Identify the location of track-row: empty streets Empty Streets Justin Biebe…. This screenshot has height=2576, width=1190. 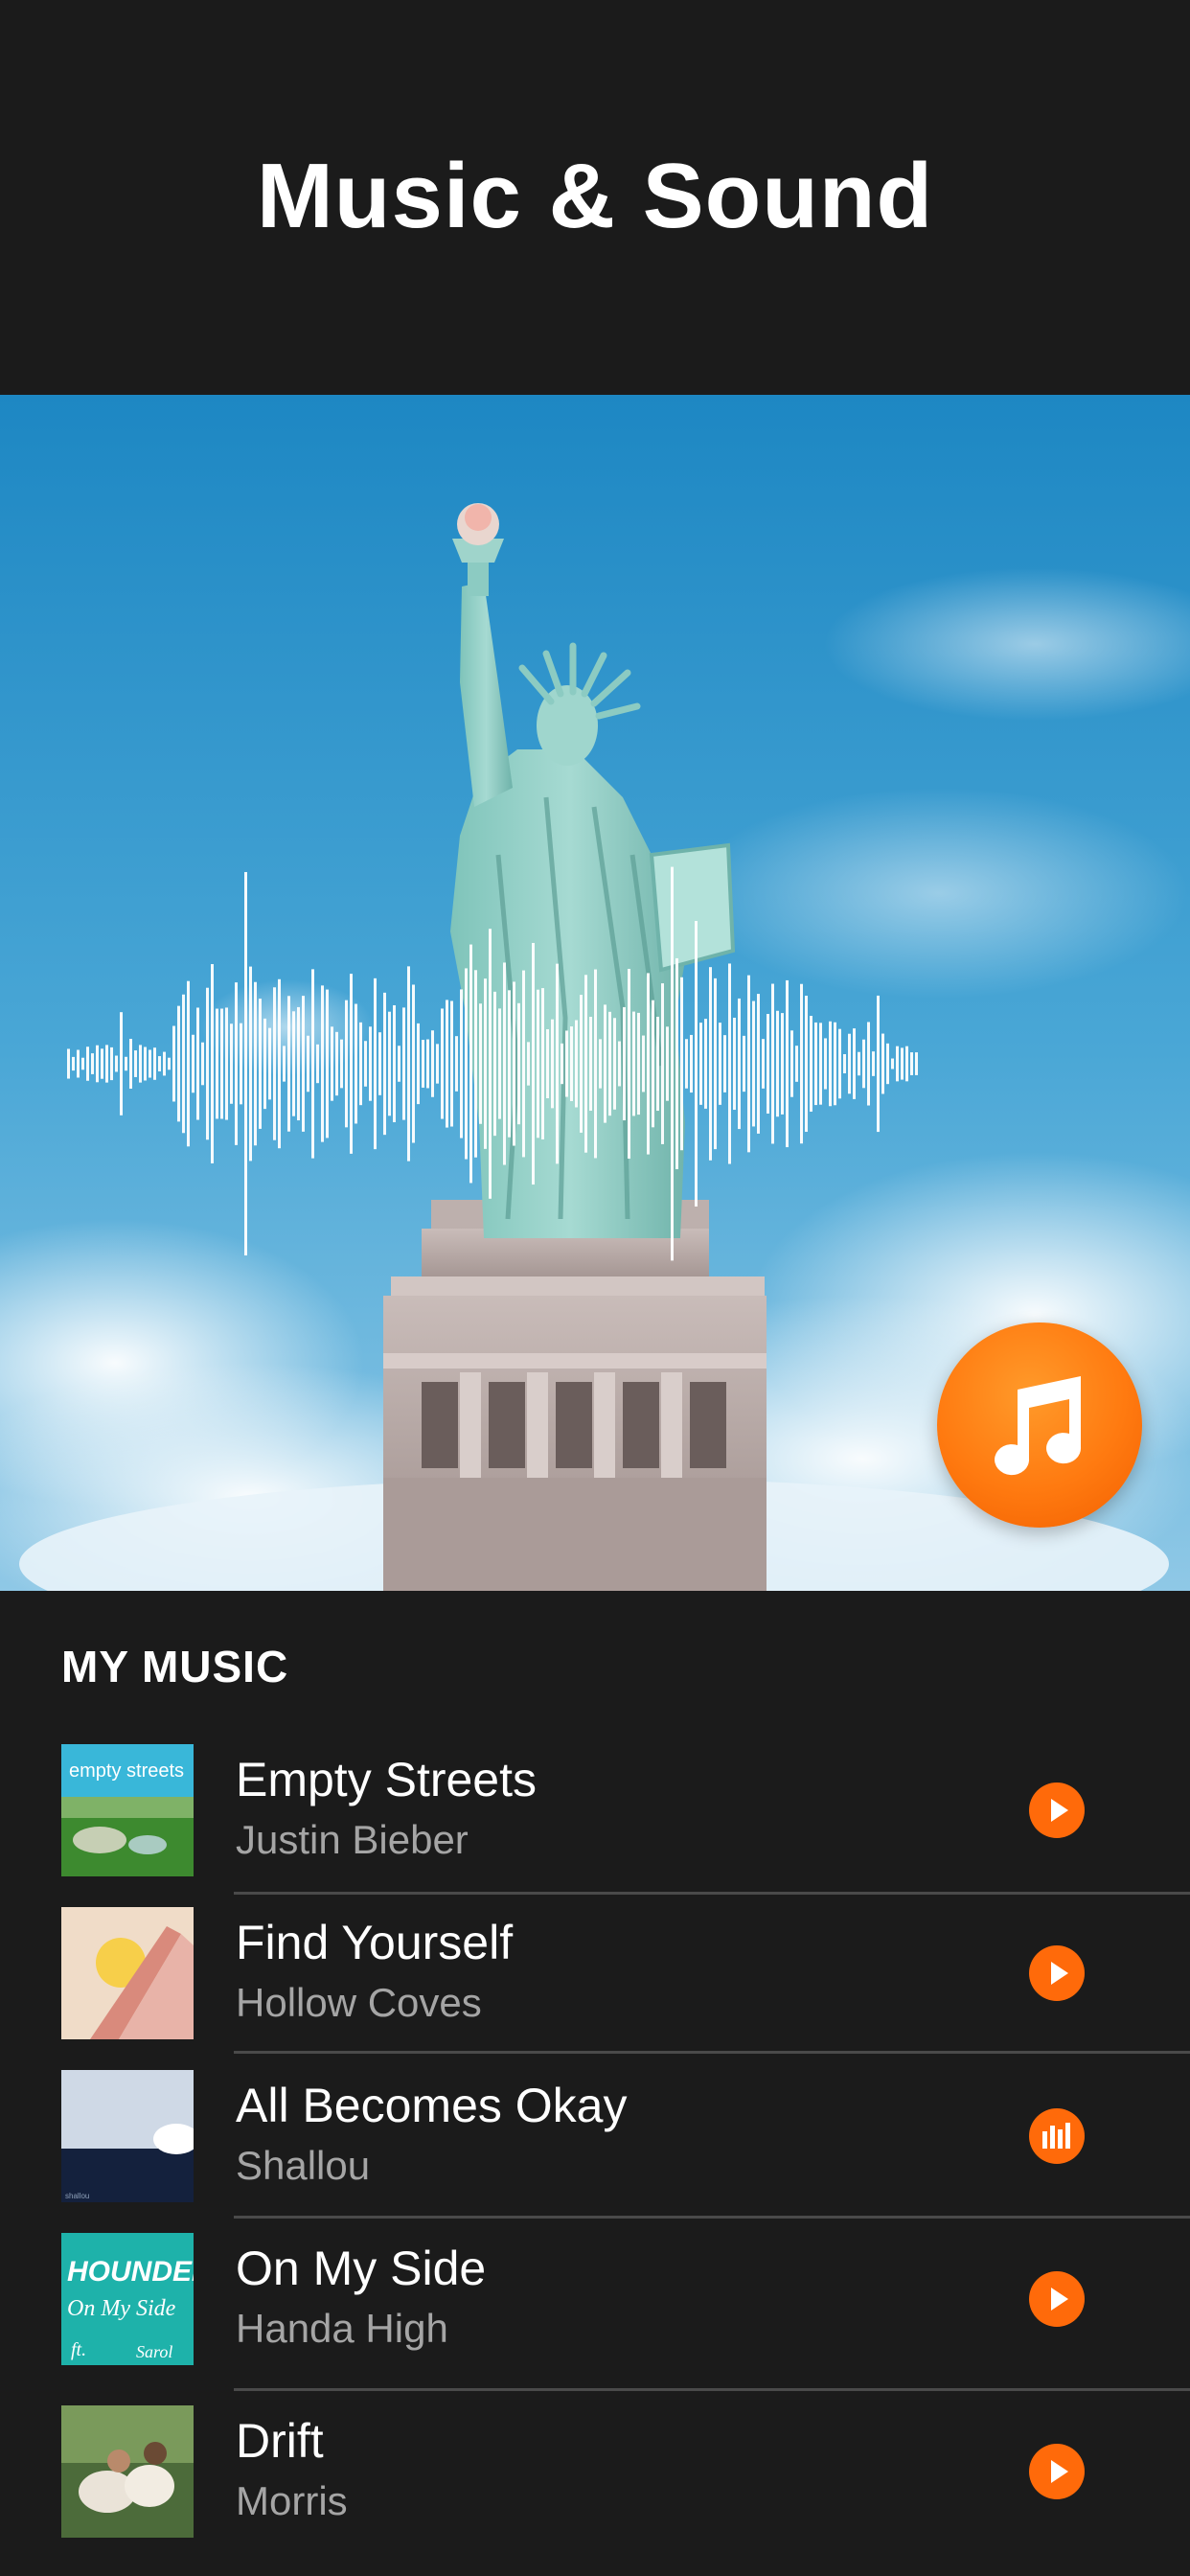
(595, 1825).